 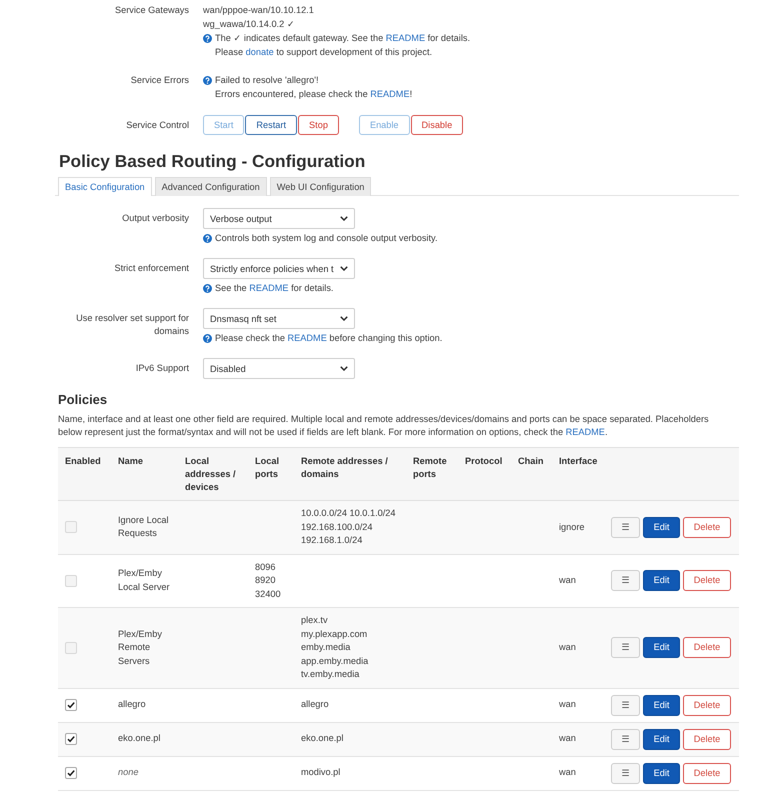 What do you see at coordinates (144, 474) in the screenshot?
I see `column-header: Name` at bounding box center [144, 474].